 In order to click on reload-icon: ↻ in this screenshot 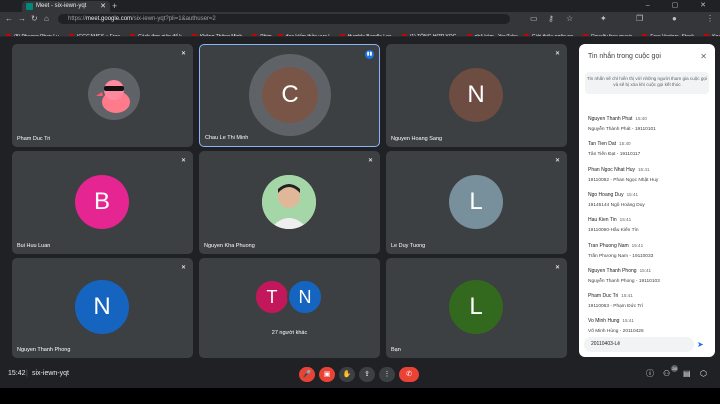, I will do `click(34, 18)`.